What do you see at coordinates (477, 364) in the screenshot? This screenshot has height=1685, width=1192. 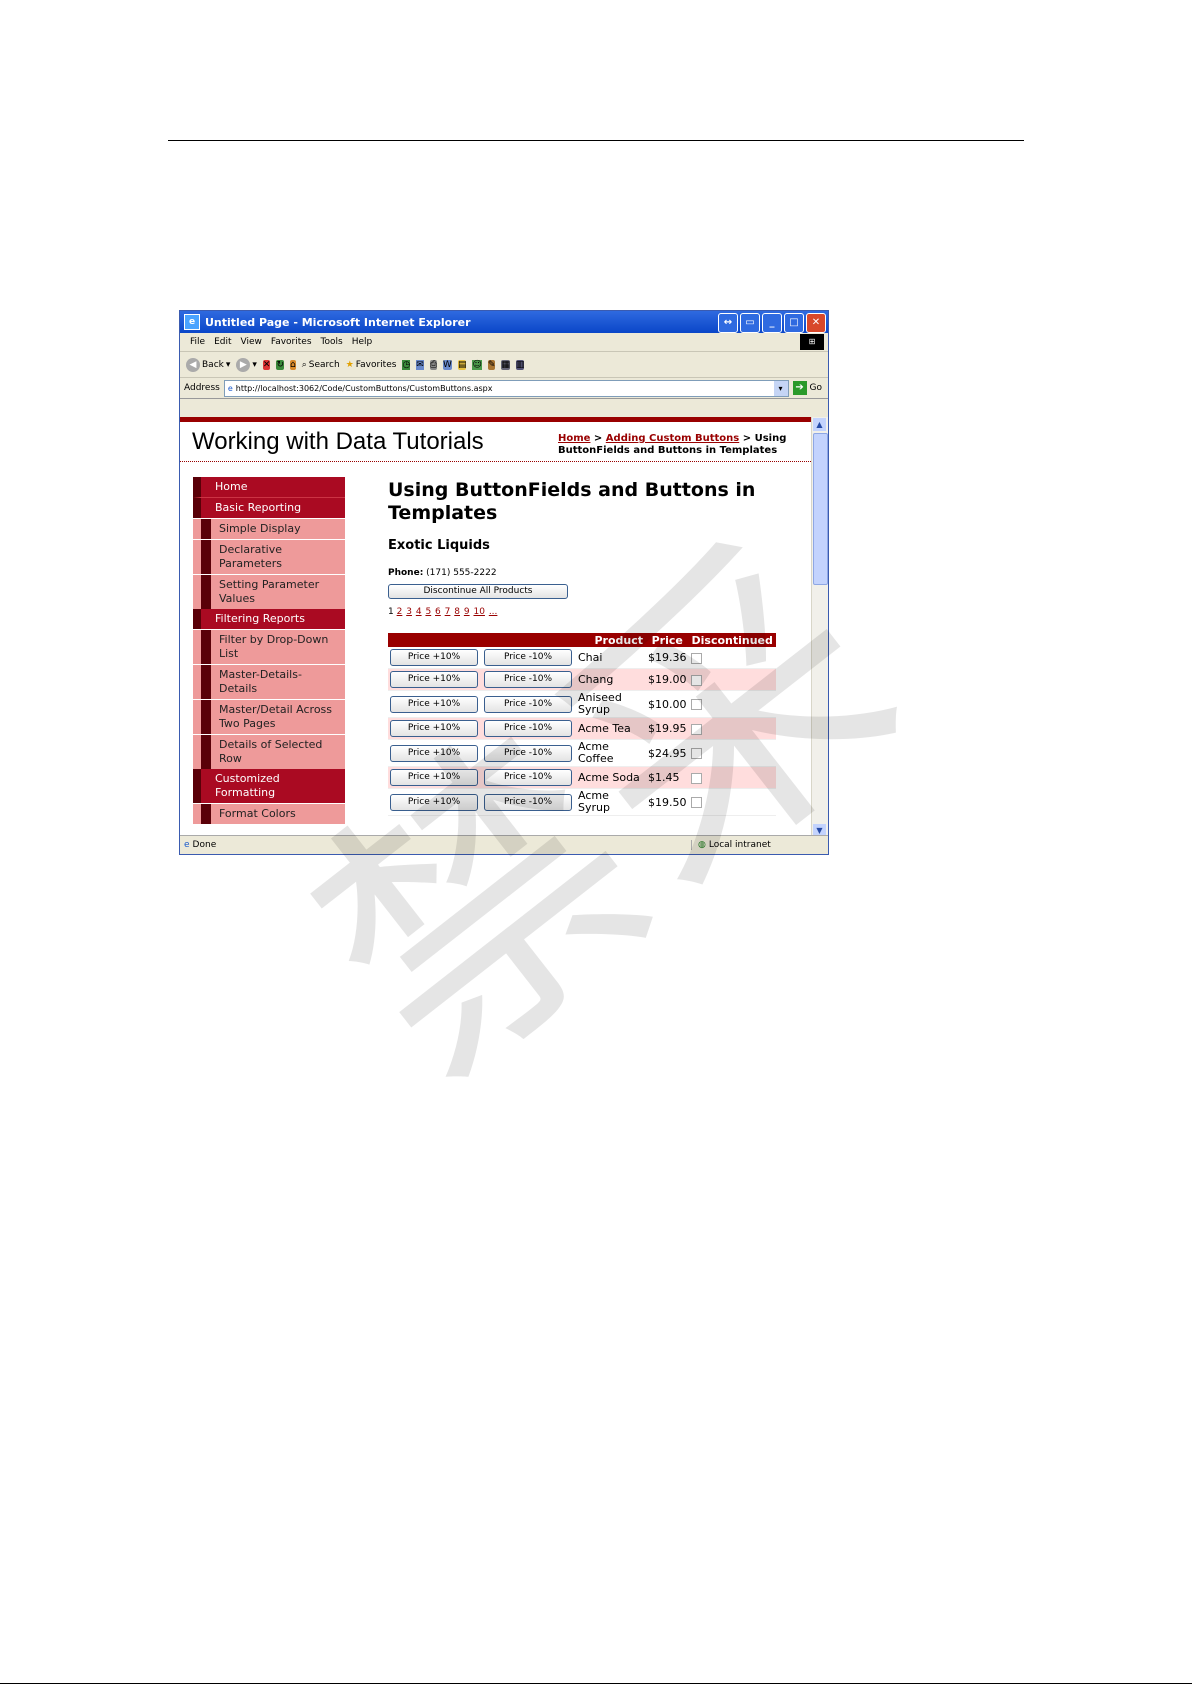 I see `messenger-icon: ☺` at bounding box center [477, 364].